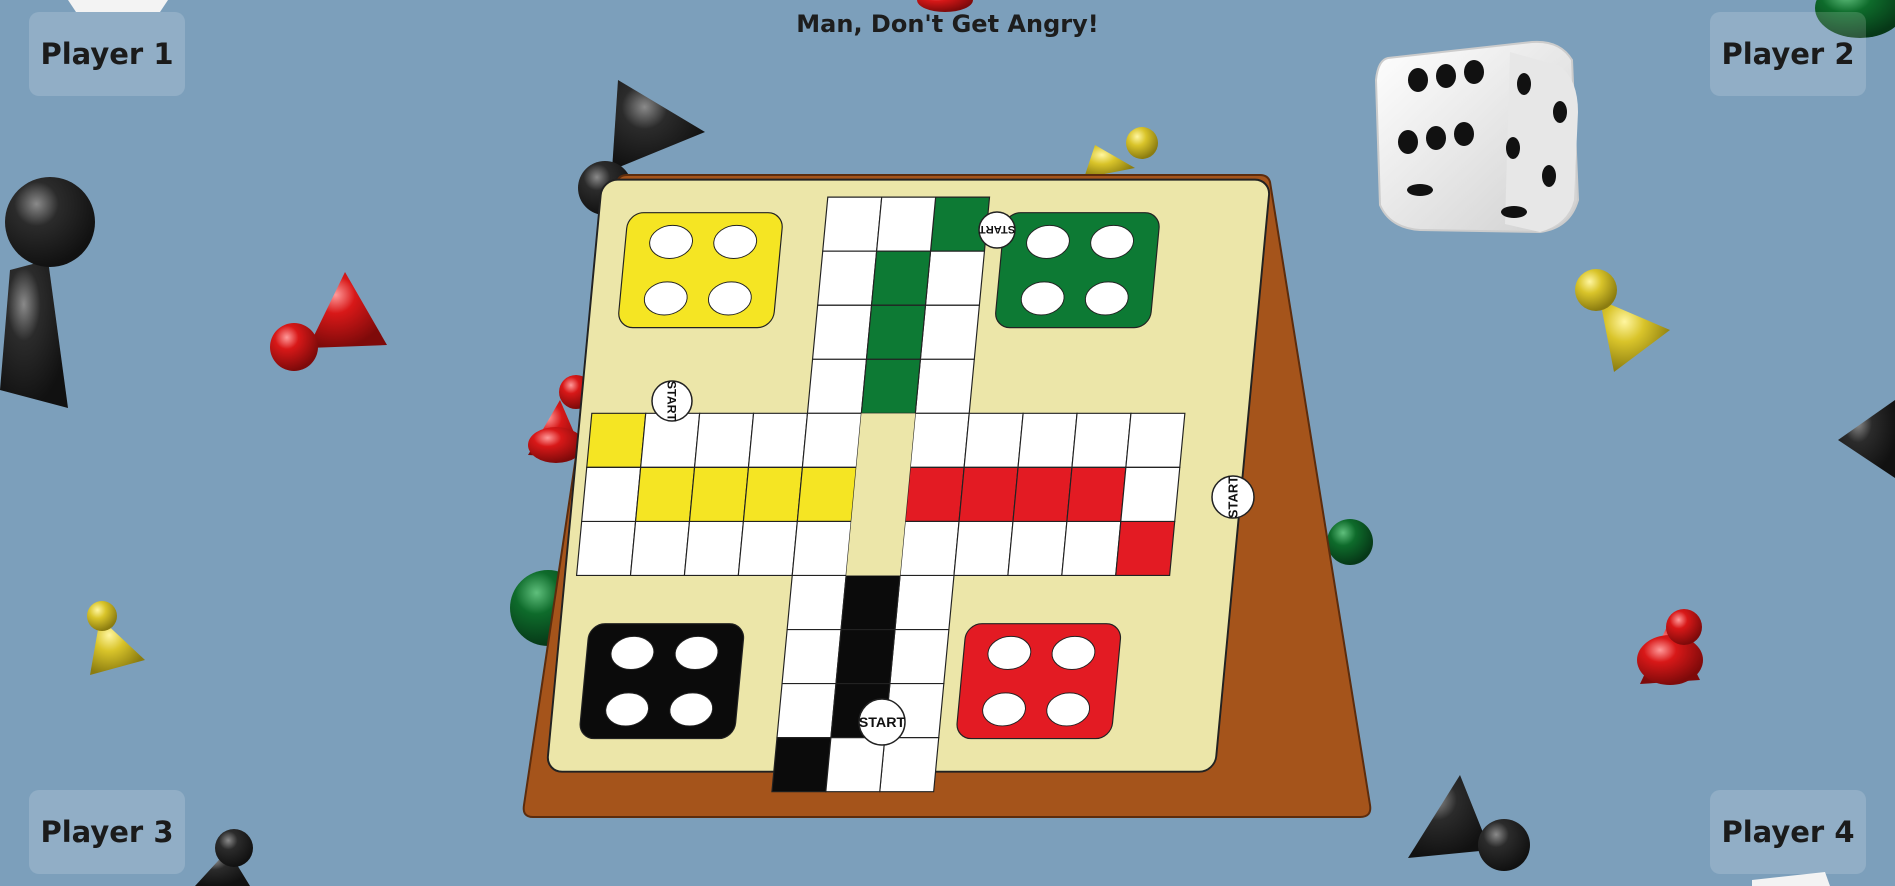 The image size is (1895, 886). Describe the element at coordinates (224, 857) in the screenshot. I see `pawn-black-bottom-left` at that location.